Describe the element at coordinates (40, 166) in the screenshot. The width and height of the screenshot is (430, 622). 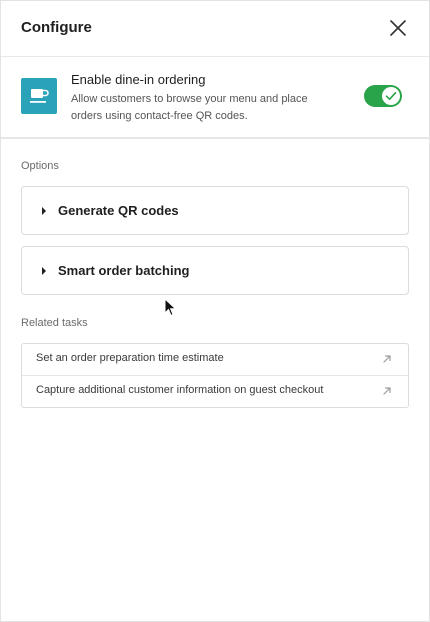
I see `options-section-label: Options` at that location.